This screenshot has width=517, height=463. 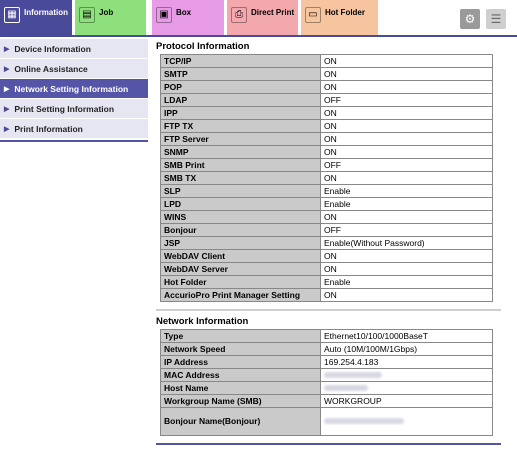 I want to click on table-row: LDAP OFF, so click(x=326, y=100).